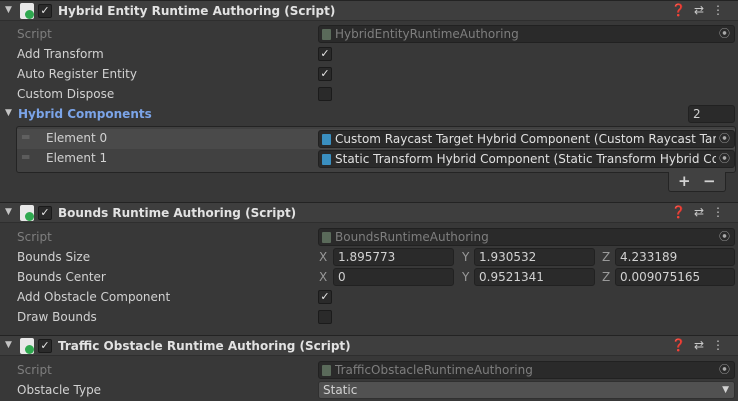  I want to click on element-label: Element 0, so click(77, 138).